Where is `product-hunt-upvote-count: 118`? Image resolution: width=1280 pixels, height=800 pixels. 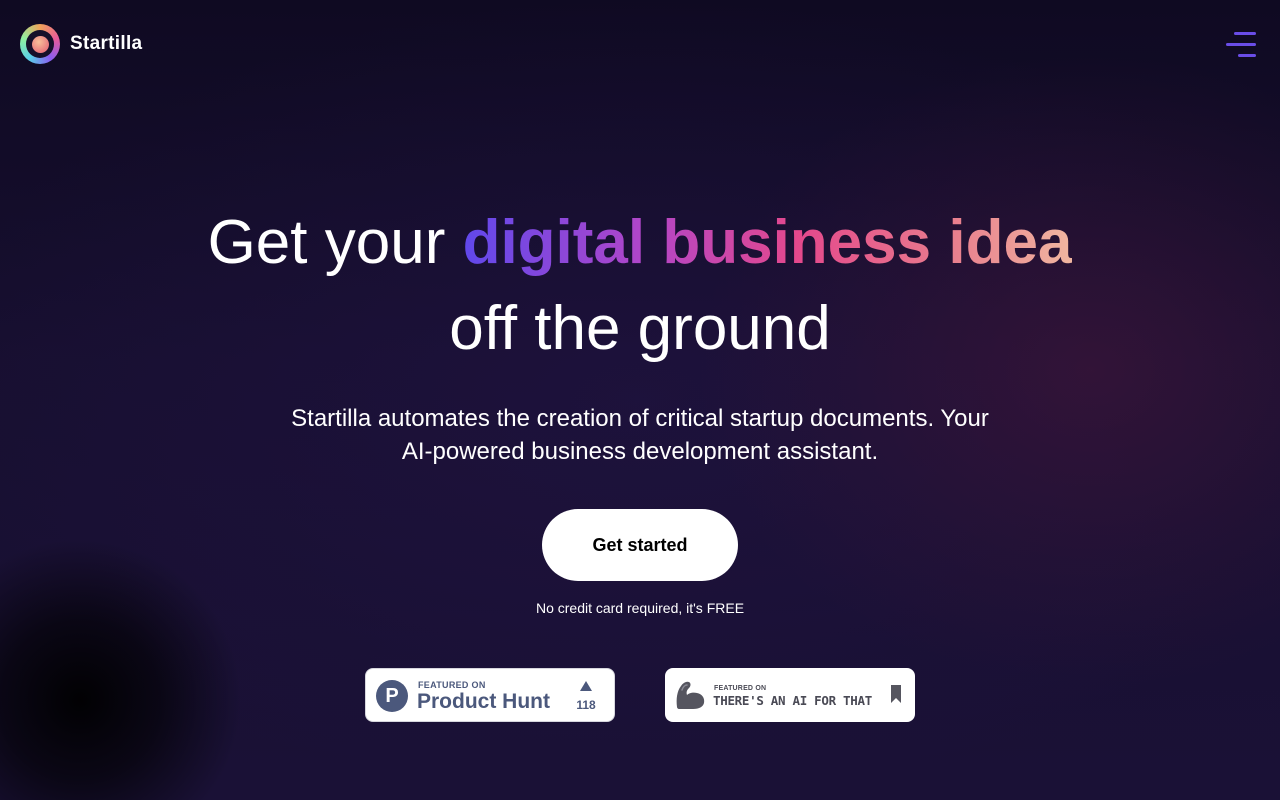
product-hunt-upvote-count: 118 is located at coordinates (586, 705).